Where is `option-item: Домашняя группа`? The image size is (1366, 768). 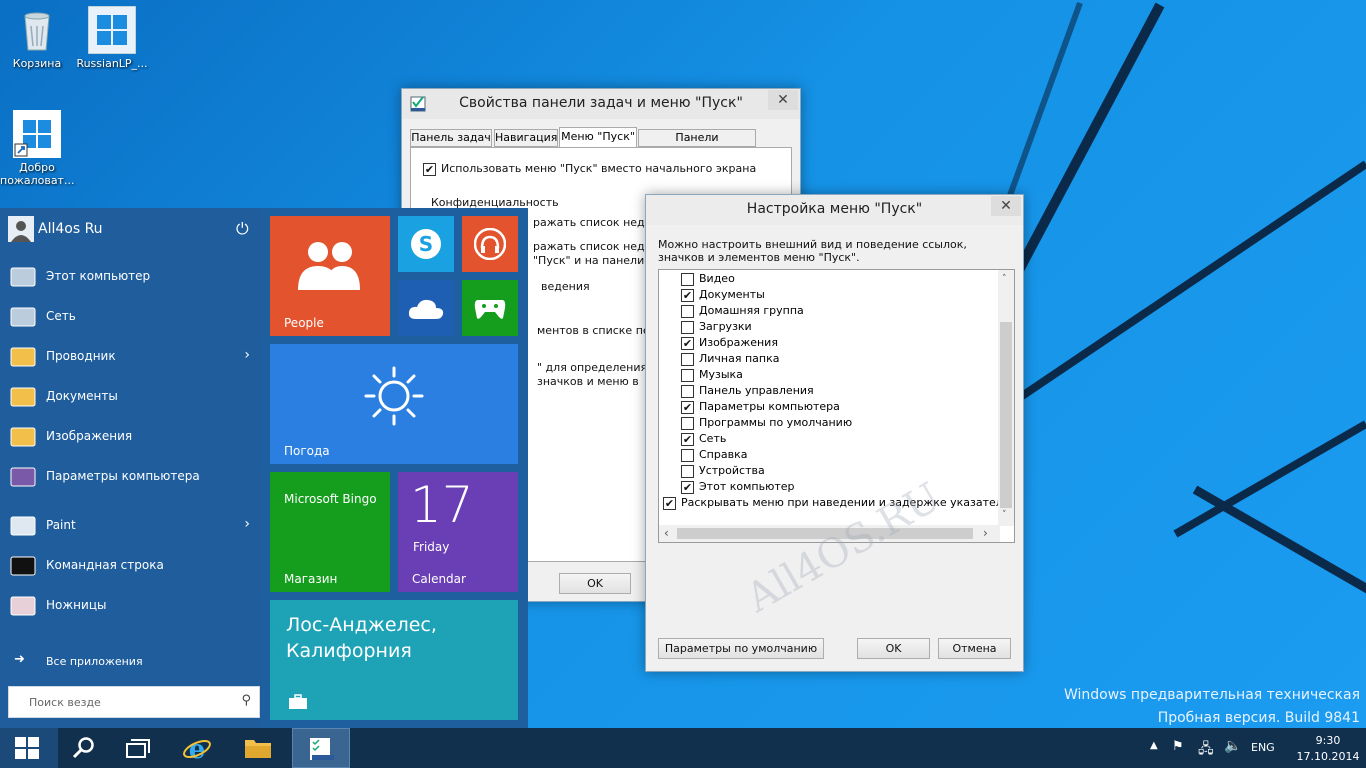 option-item: Домашняя группа is located at coordinates (742, 311).